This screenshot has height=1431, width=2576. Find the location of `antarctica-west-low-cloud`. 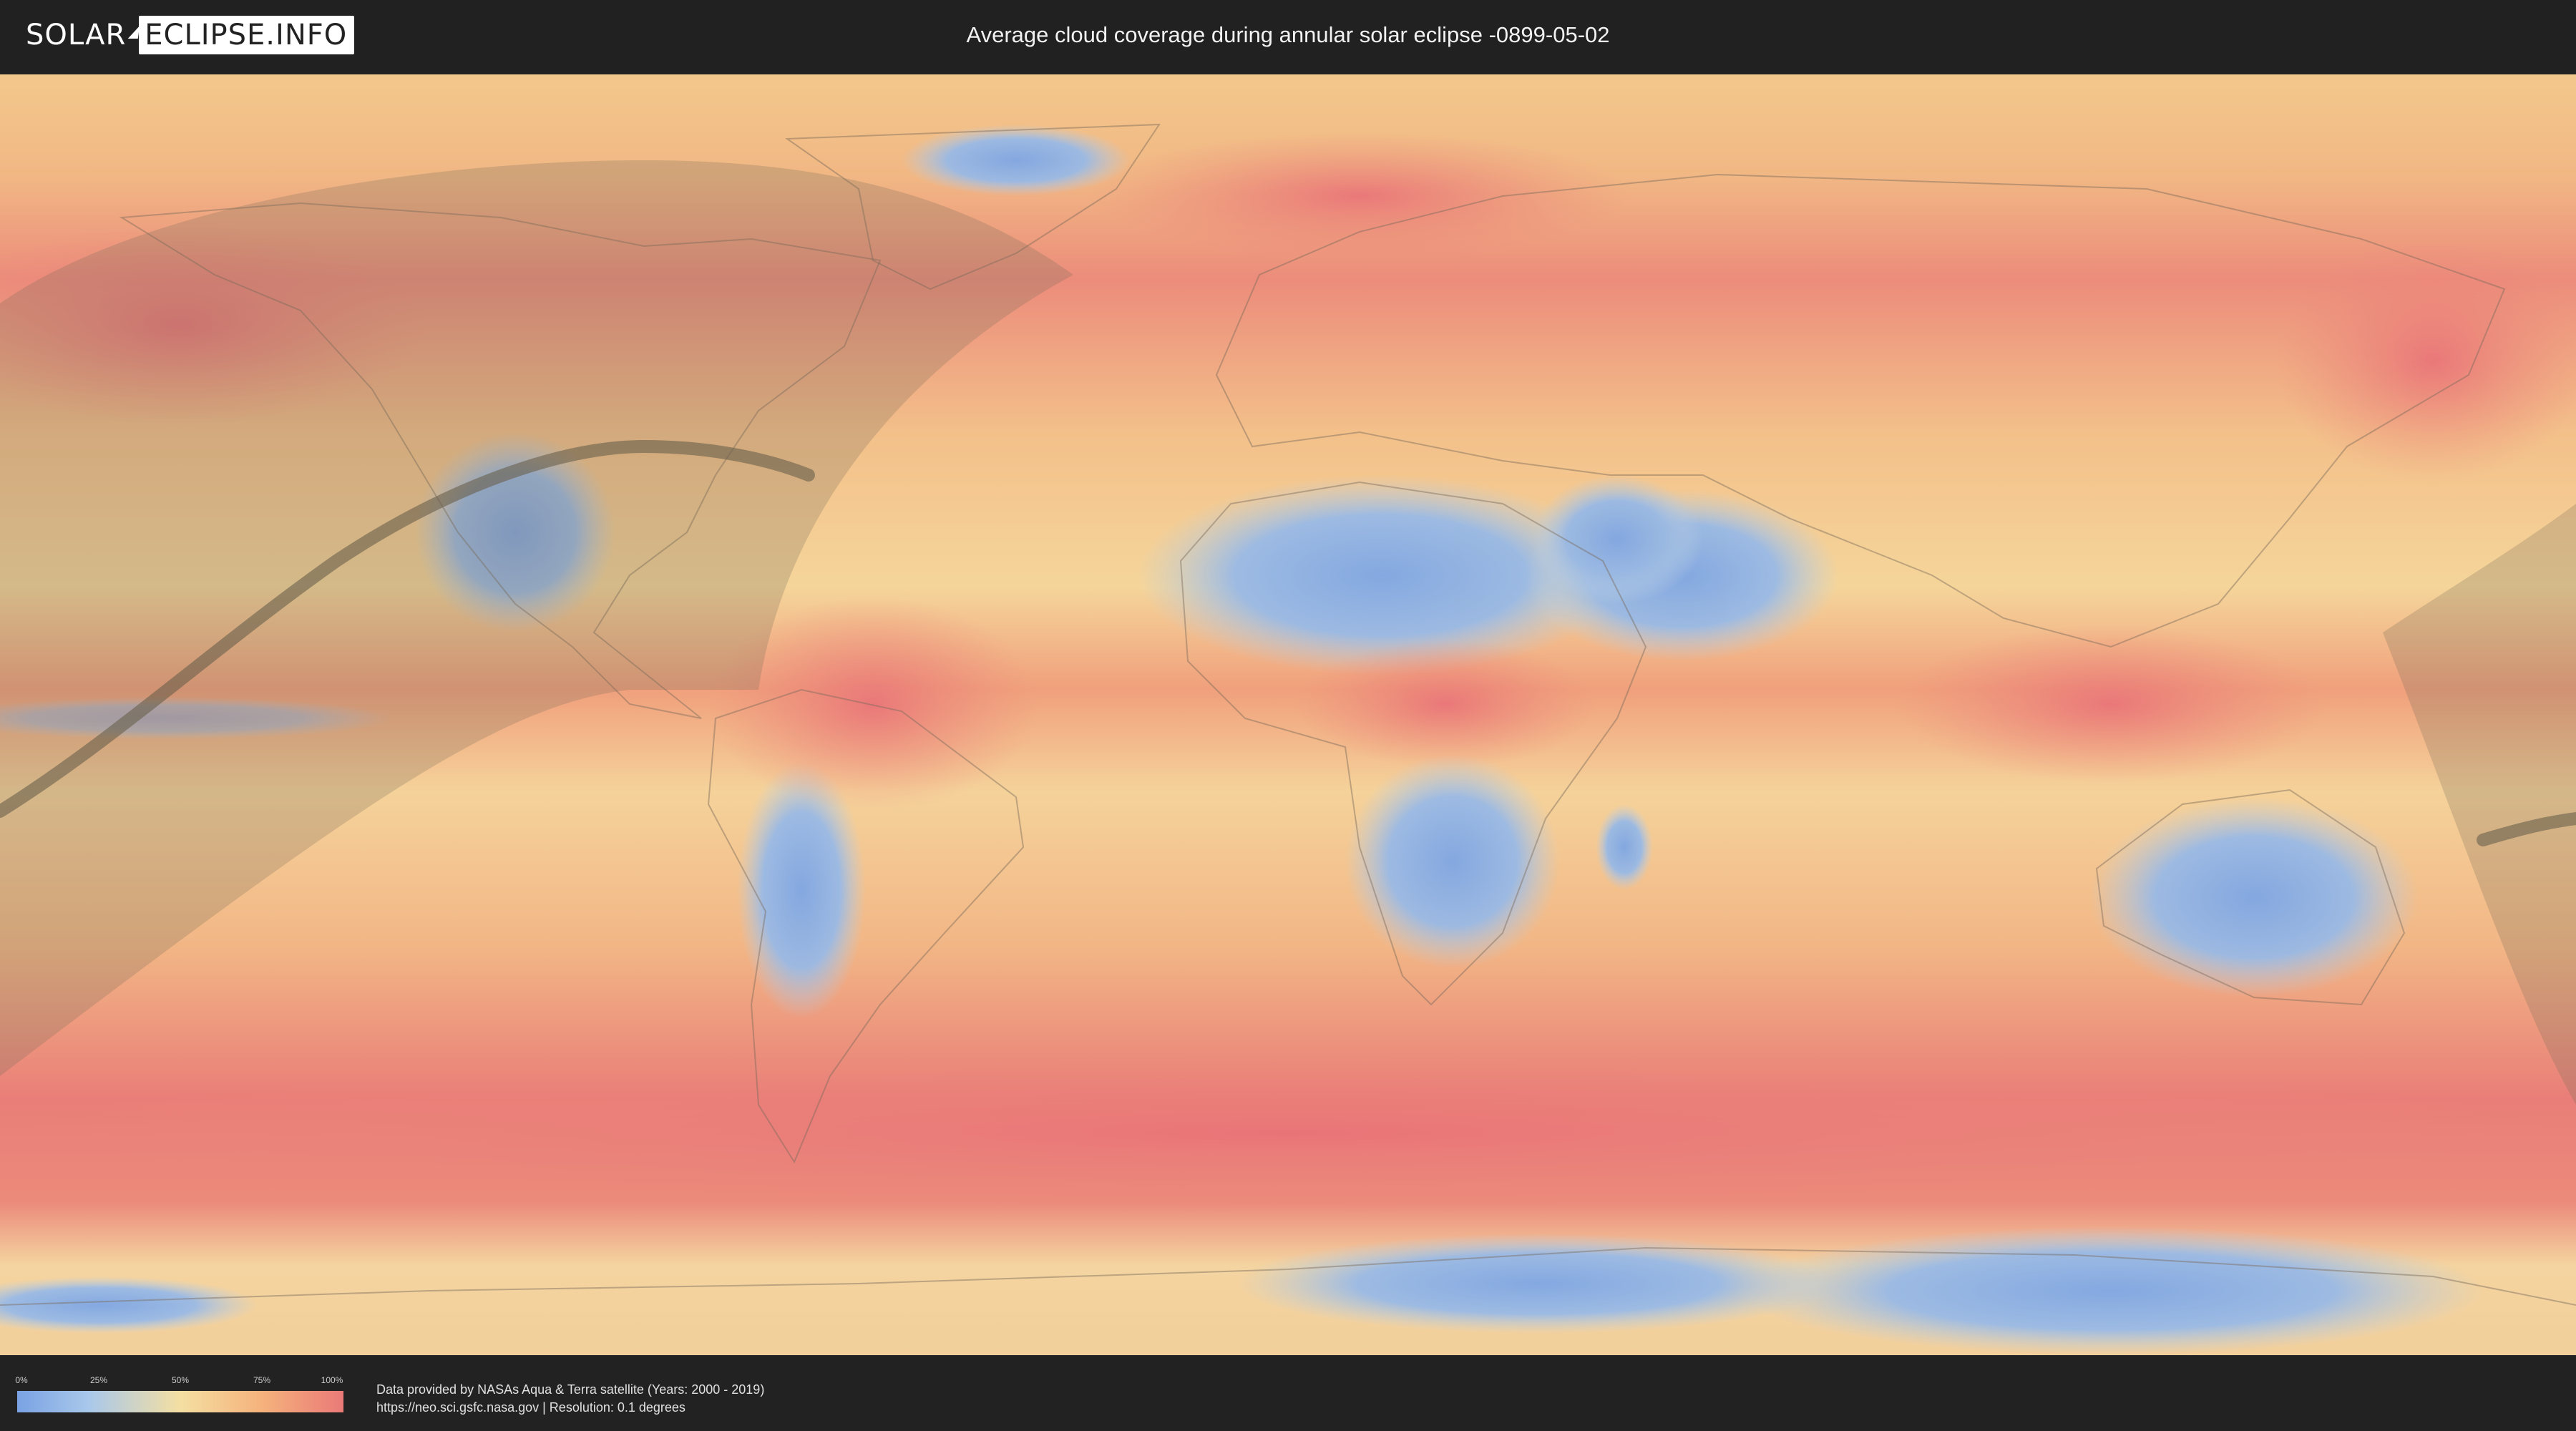

antarctica-west-low-cloud is located at coordinates (1538, 1284).